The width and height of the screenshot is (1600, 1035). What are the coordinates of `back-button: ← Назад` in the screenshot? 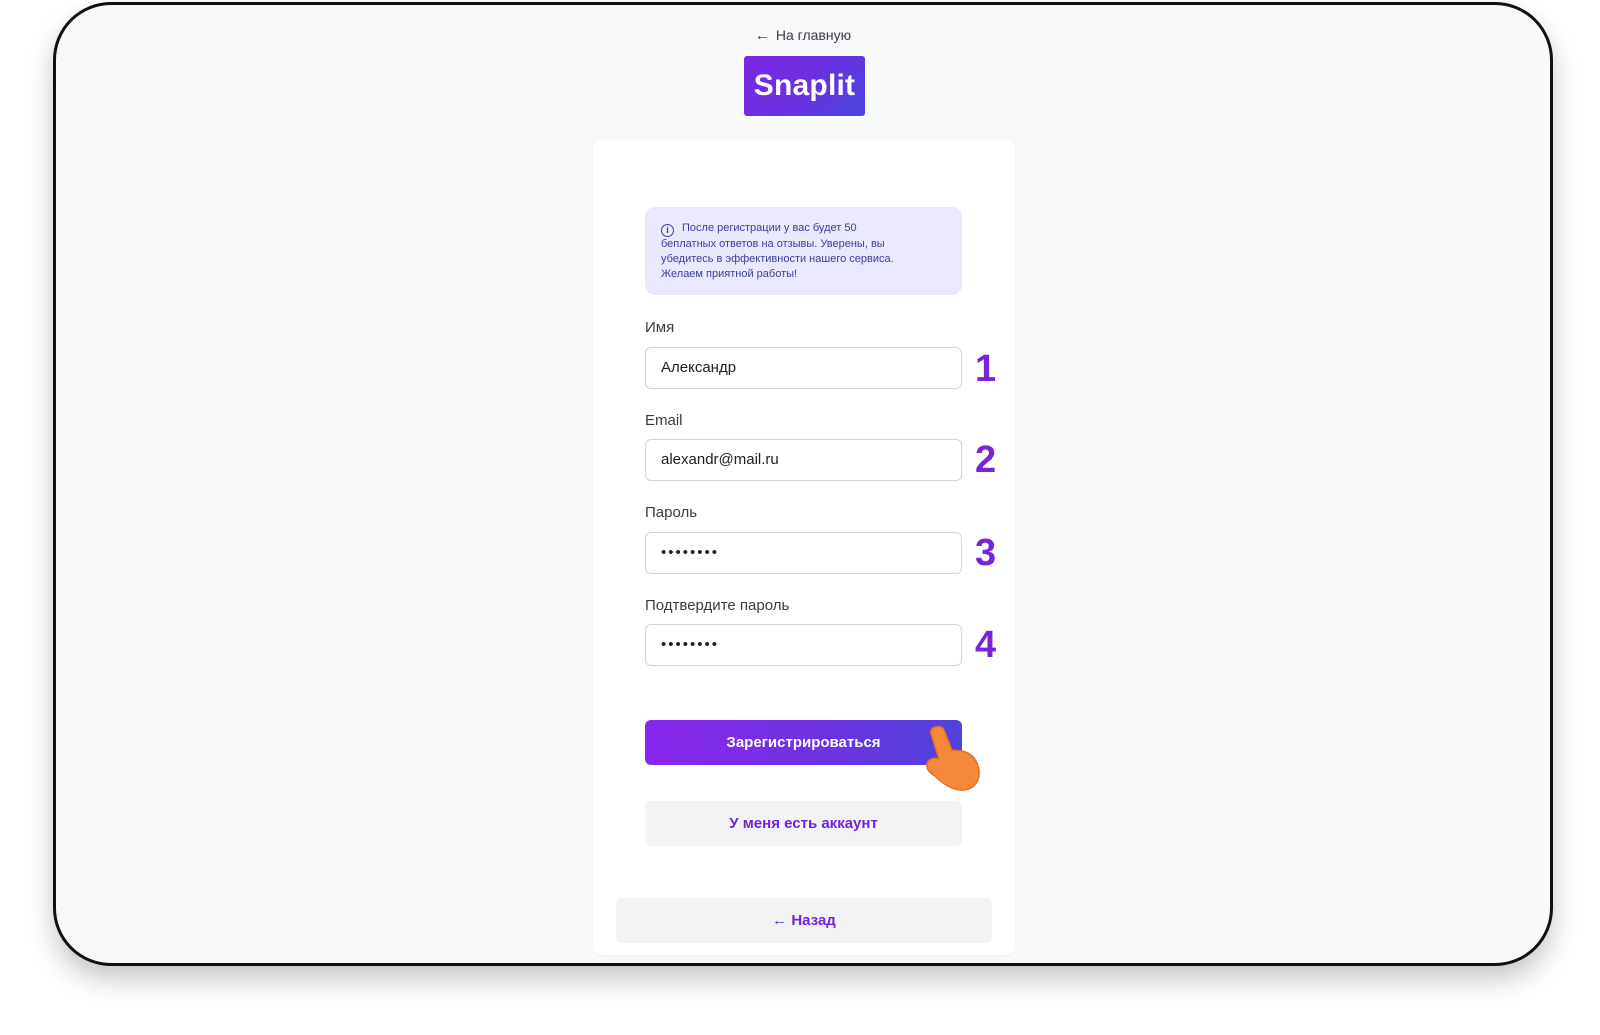 It's located at (804, 920).